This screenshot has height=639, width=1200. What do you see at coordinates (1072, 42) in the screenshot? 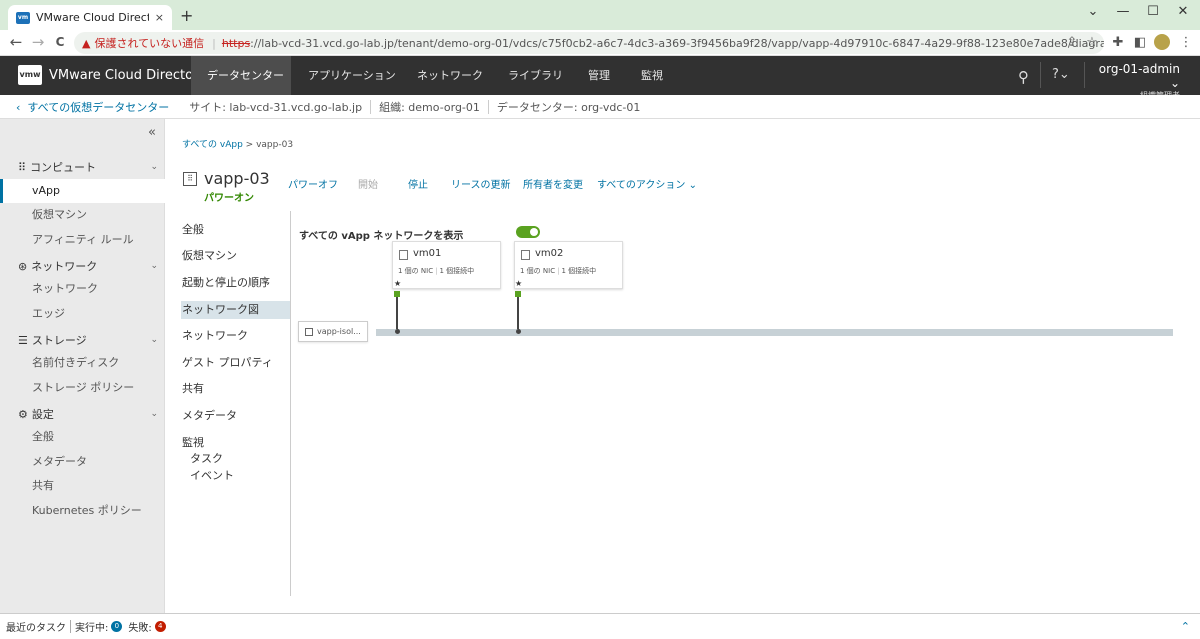
I see `share-icon: ⇪` at bounding box center [1072, 42].